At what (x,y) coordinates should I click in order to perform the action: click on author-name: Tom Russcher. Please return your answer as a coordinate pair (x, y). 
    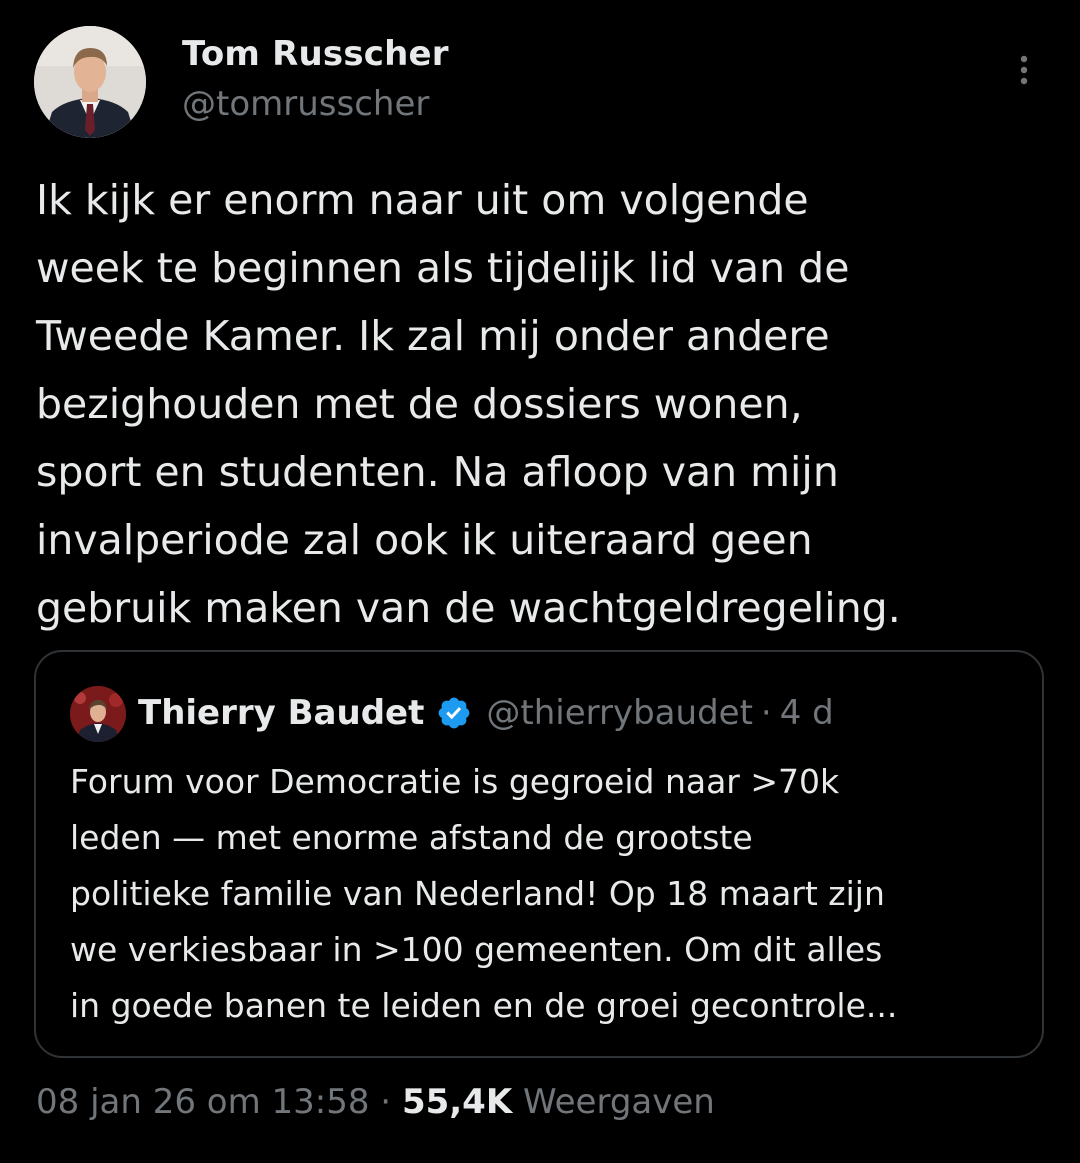
    Looking at the image, I should click on (315, 54).